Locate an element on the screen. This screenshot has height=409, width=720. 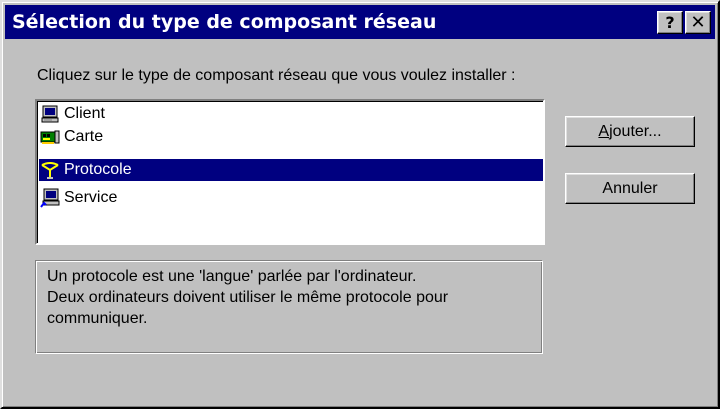
list-item-label: Carte is located at coordinates (84, 136).